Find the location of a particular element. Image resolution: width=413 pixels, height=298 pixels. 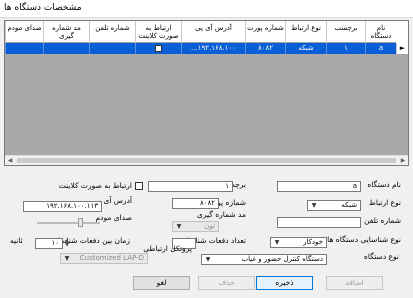

client-connection-checkbox is located at coordinates (158, 48).